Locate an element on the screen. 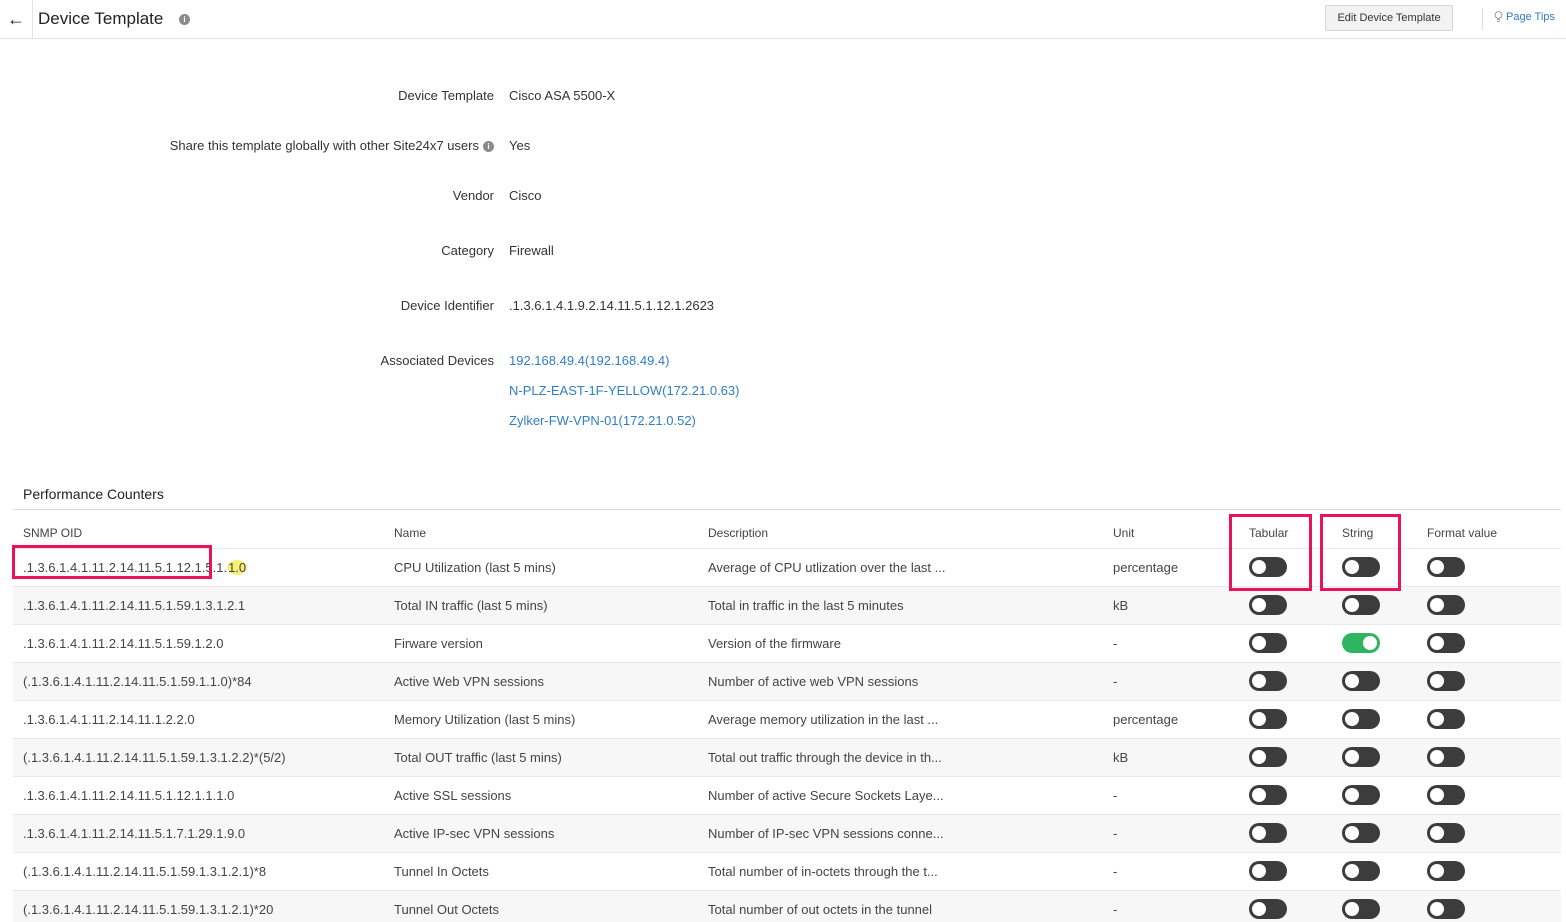  counter-name-cell: Total IN traffic (last 5 mins) is located at coordinates (471, 605).